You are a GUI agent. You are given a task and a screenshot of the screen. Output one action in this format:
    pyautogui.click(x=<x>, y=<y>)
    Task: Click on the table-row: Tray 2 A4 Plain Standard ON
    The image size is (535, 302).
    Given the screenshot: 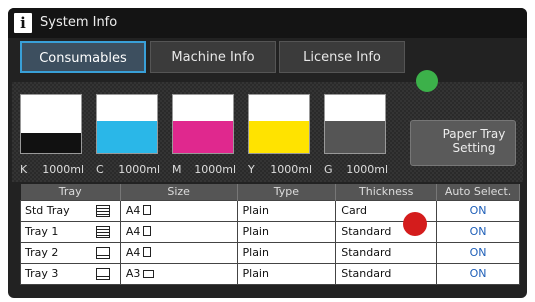 What is the action you would take?
    pyautogui.click(x=270, y=252)
    